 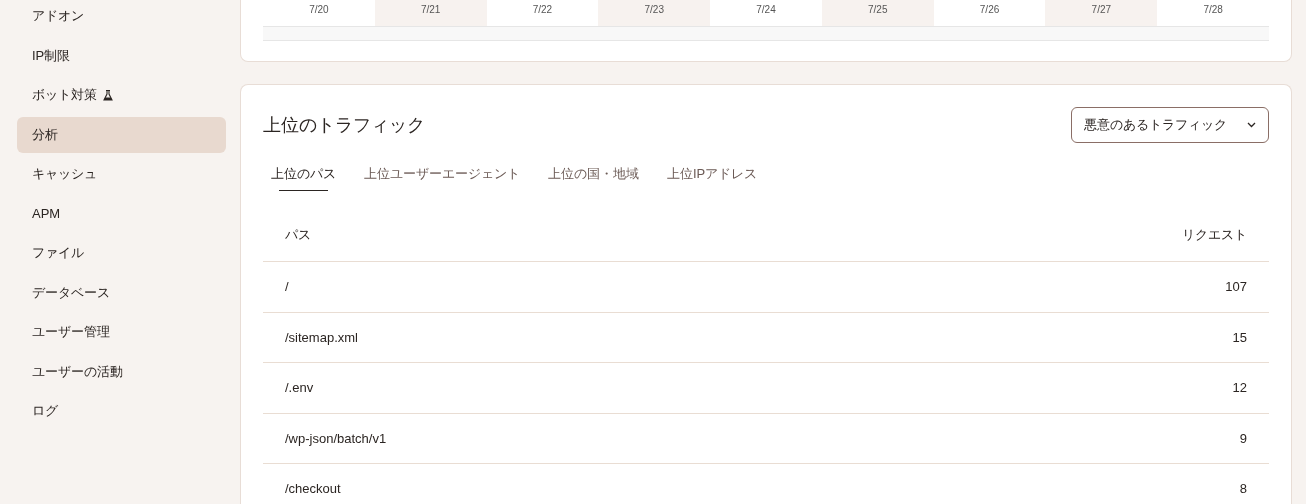 I want to click on axis-date-label: 7/22, so click(x=542, y=10).